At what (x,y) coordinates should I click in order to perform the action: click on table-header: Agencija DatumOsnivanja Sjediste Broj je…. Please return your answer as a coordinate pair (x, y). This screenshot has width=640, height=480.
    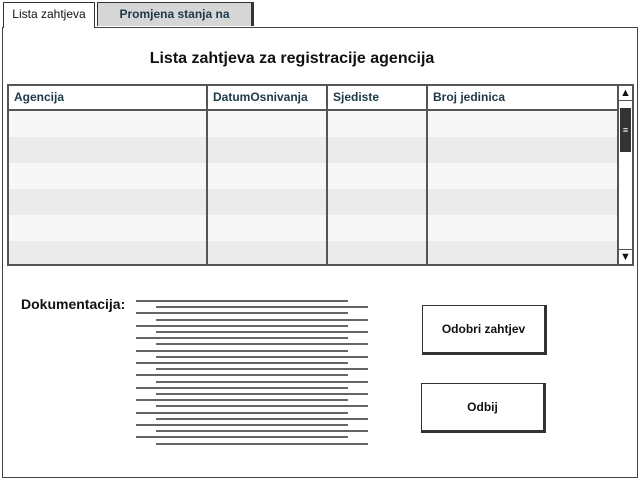
    Looking at the image, I should click on (314, 98).